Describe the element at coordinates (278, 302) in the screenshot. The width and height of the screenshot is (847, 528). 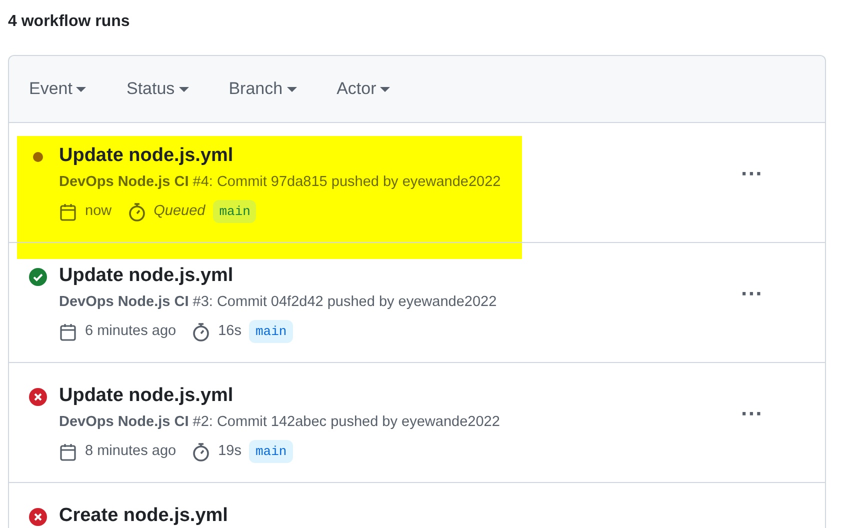
I see `run-description: DevOps Node.js CI #3: Commit 04f2d42 pushed by eyewande2022` at that location.